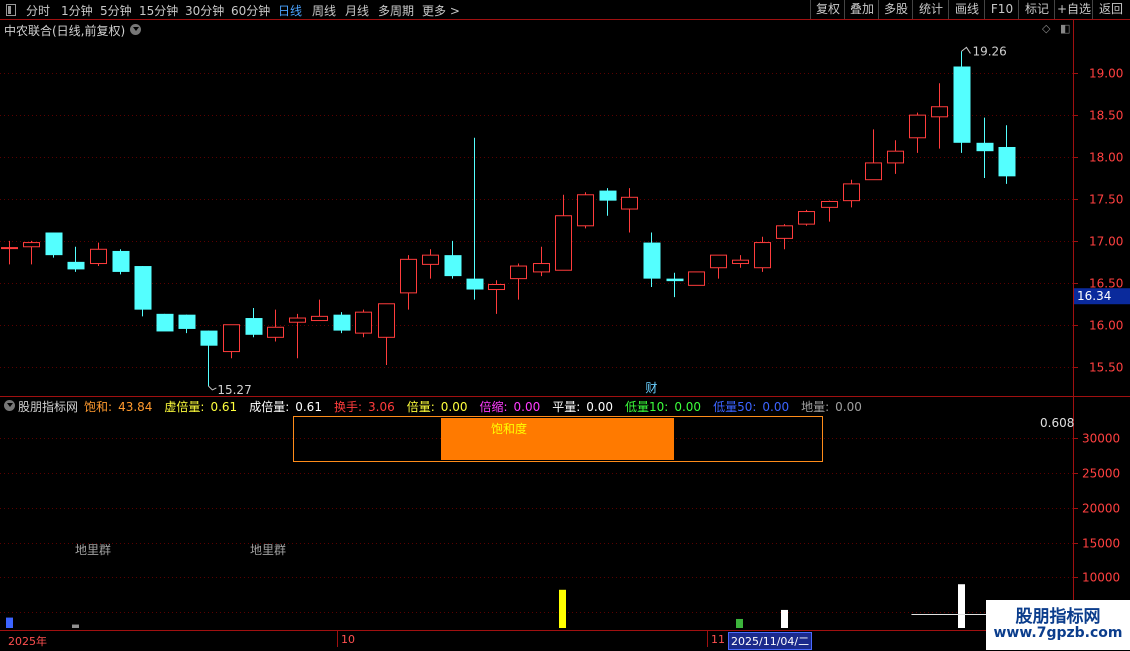 Image resolution: width=1130 pixels, height=651 pixels. Describe the element at coordinates (158, 10) in the screenshot. I see `period-tab: 15分钟` at that location.